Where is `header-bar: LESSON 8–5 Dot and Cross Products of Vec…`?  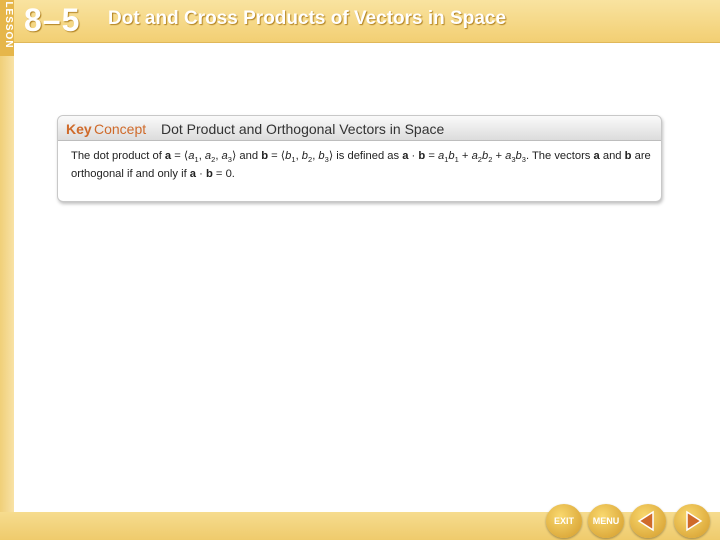 header-bar: LESSON 8–5 Dot and Cross Products of Vec… is located at coordinates (360, 28).